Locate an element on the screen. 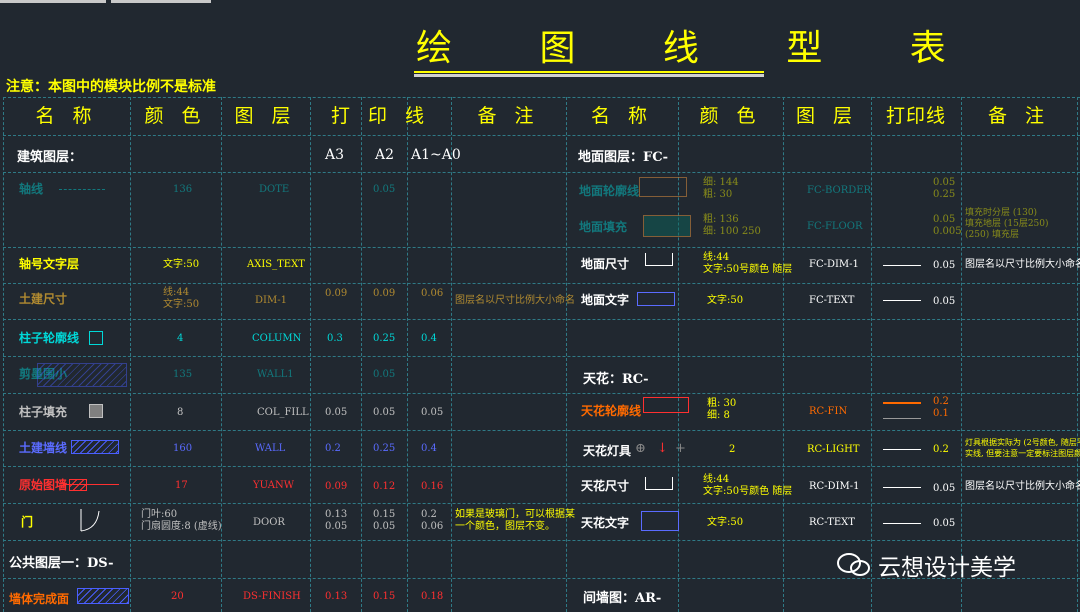  row-civilwall-a2: 0.25 is located at coordinates (384, 448).